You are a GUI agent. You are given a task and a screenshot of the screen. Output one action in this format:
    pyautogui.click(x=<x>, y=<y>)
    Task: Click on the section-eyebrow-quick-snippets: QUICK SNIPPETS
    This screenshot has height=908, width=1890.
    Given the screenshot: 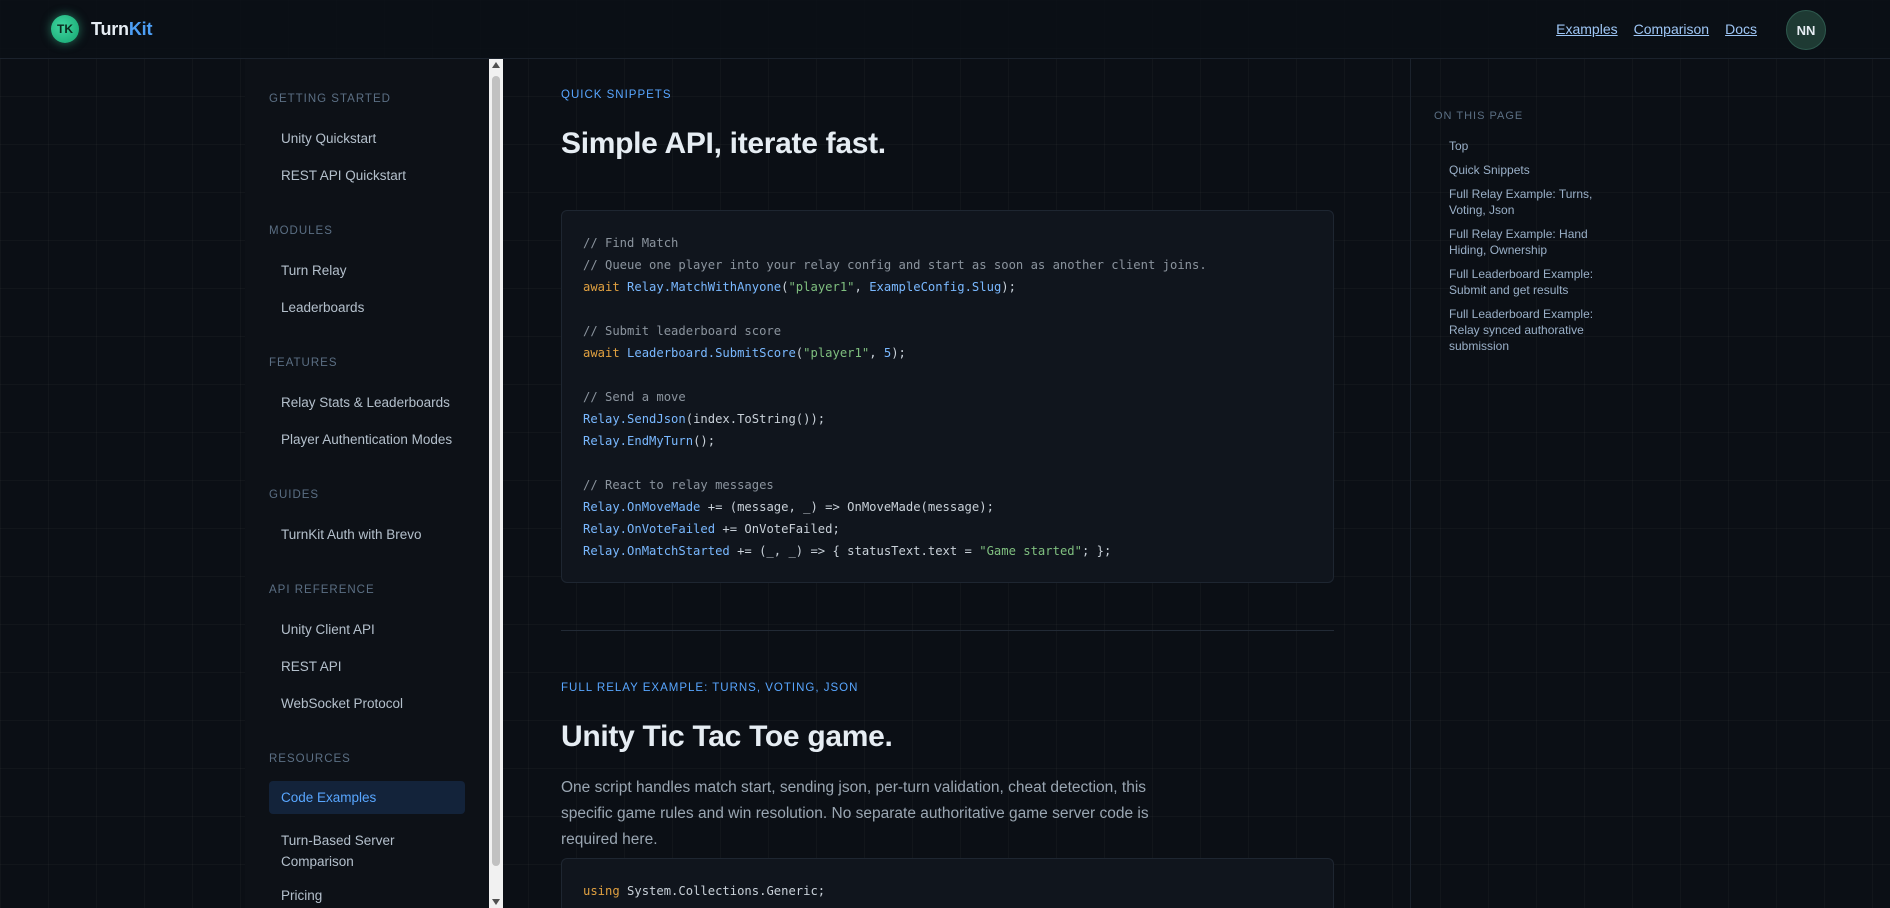 What is the action you would take?
    pyautogui.click(x=616, y=95)
    